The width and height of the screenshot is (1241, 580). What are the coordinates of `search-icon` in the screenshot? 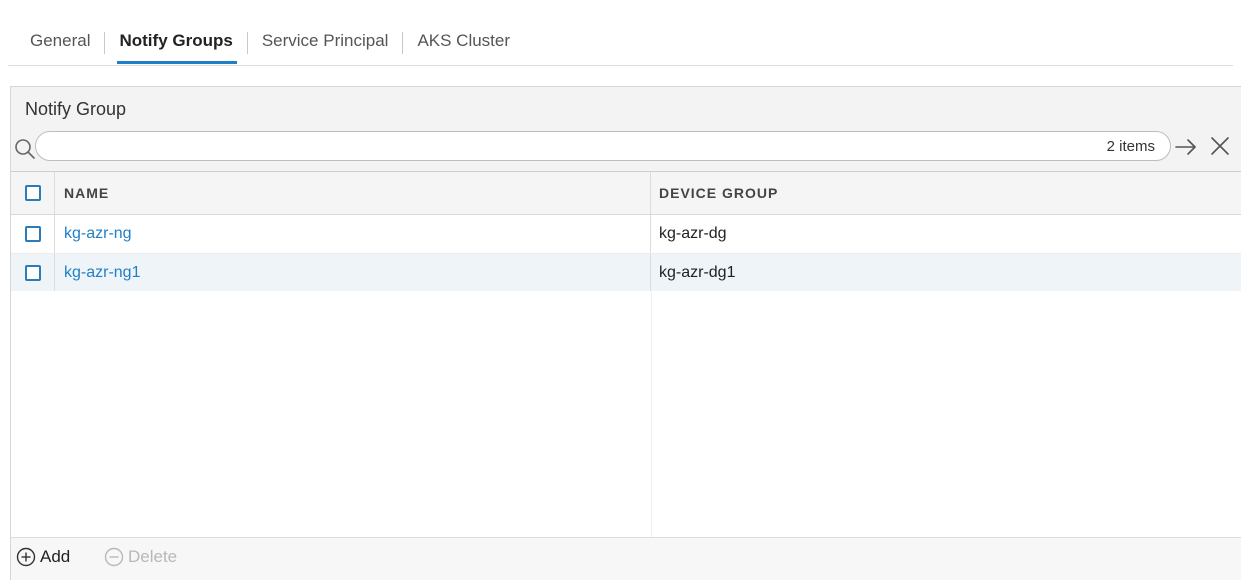 It's located at (25, 149).